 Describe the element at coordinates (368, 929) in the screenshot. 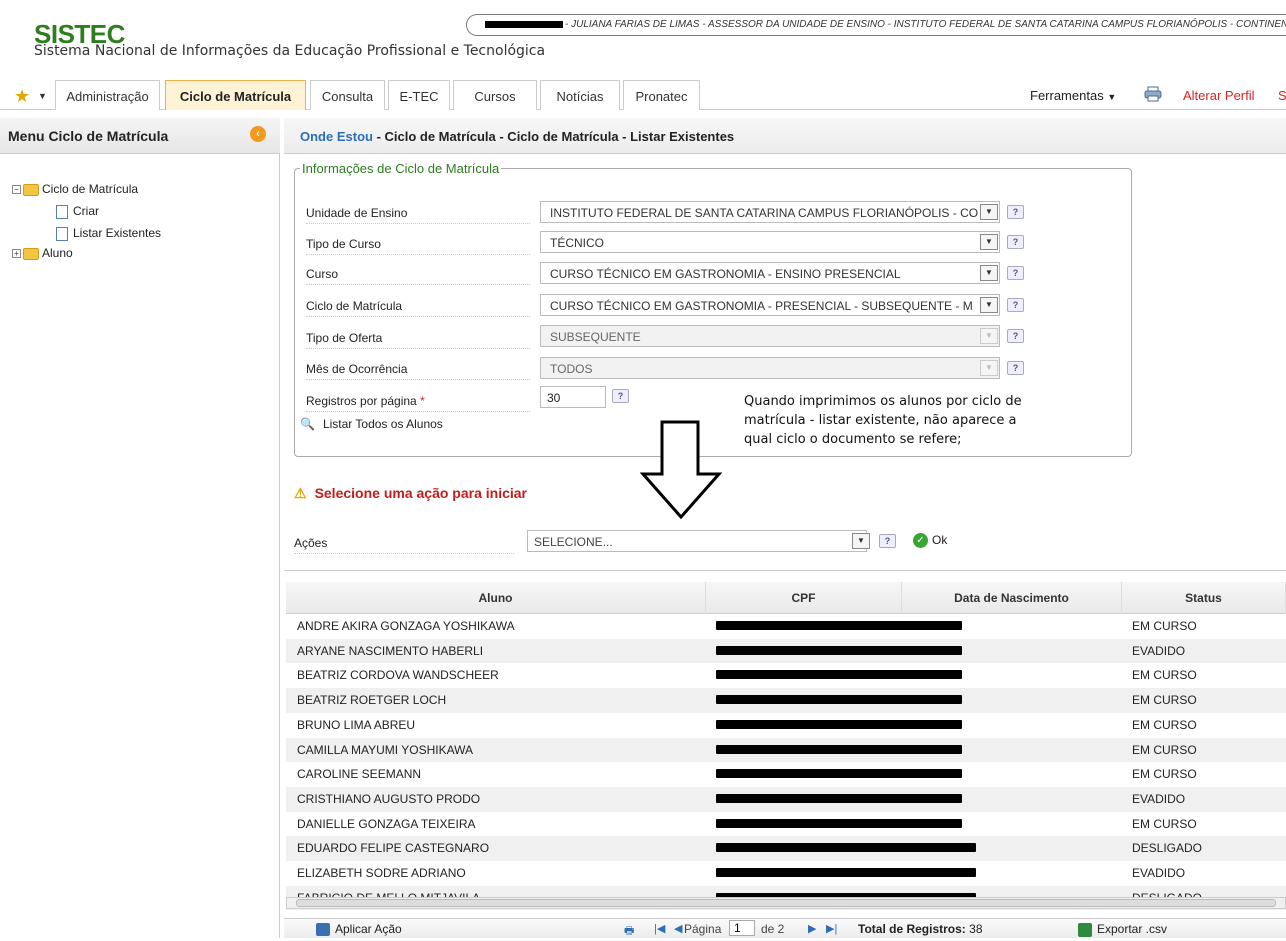

I see `aplicar-acao-label: Aplicar Ação` at that location.